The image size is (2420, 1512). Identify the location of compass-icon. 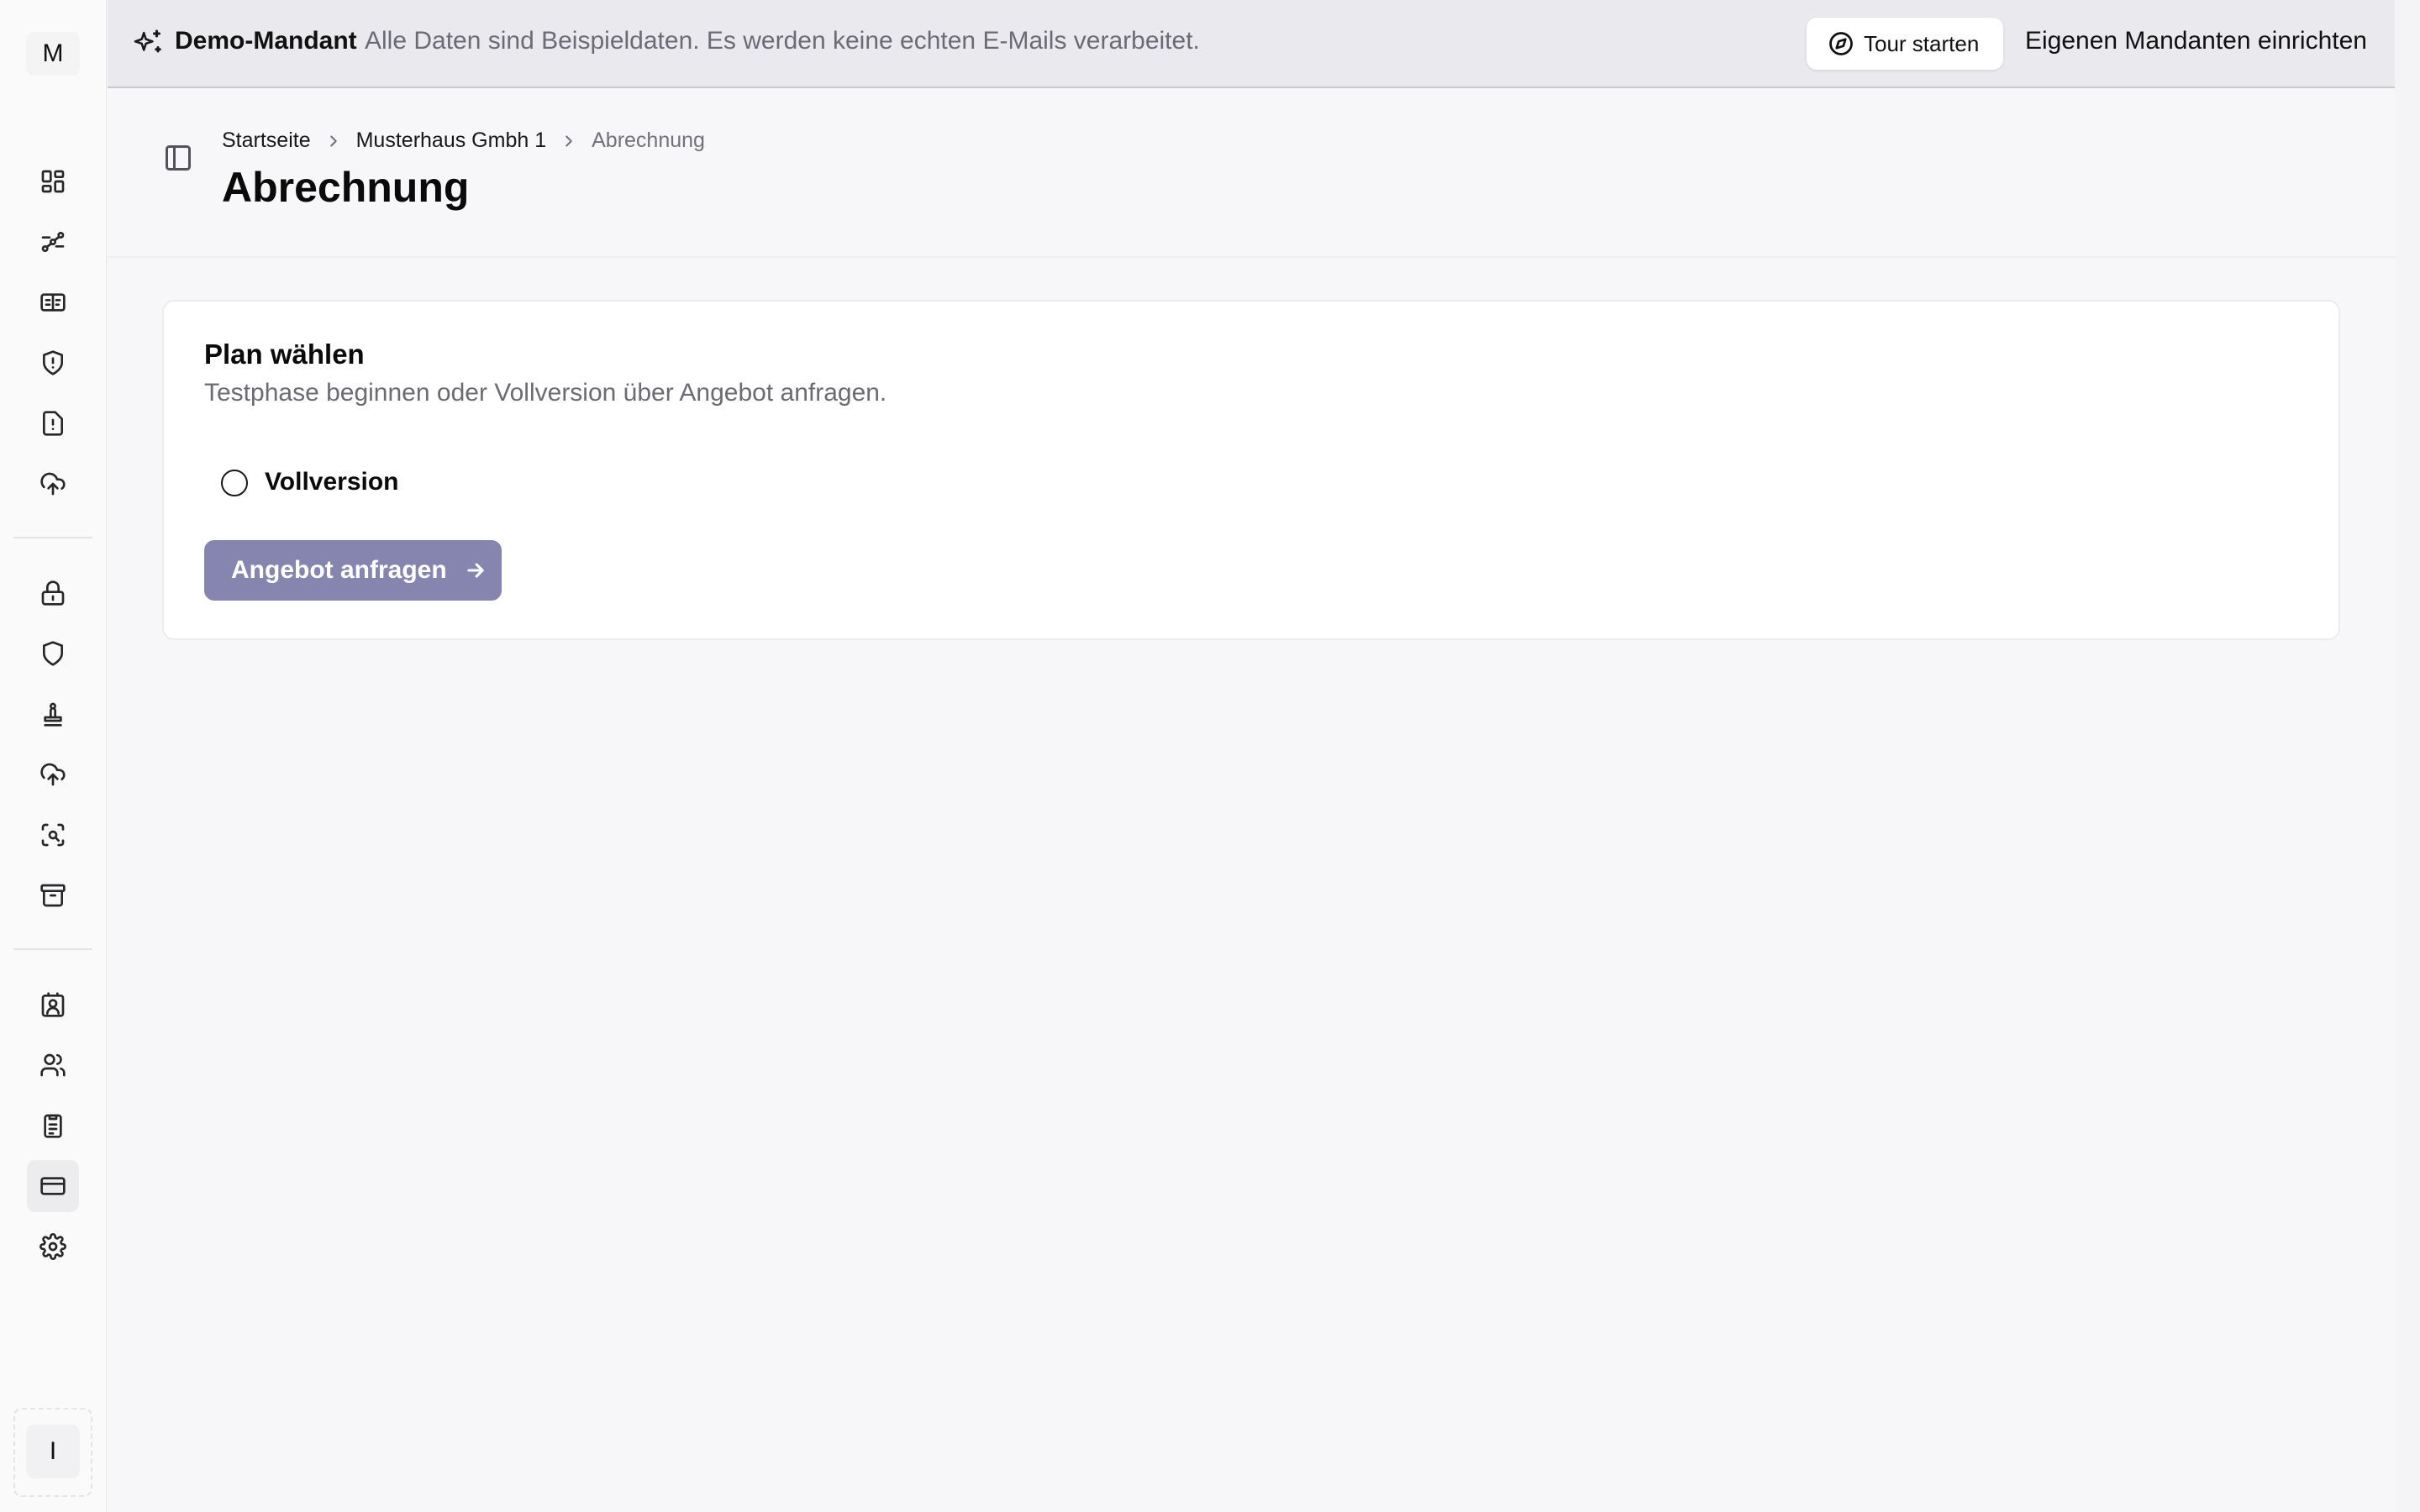
(1841, 43).